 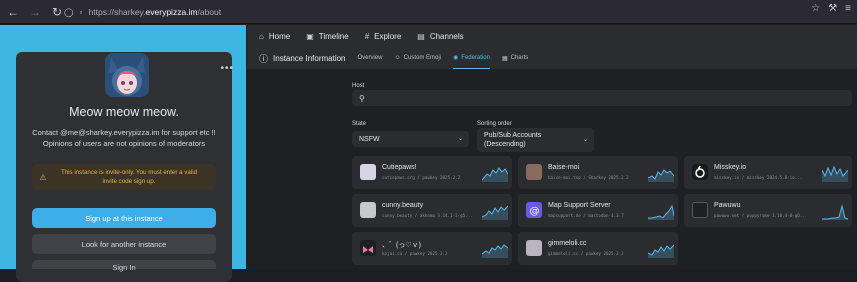 I want to click on instance-meta: baise-moi.top / Sharkey 2025.2.2, so click(x=588, y=177).